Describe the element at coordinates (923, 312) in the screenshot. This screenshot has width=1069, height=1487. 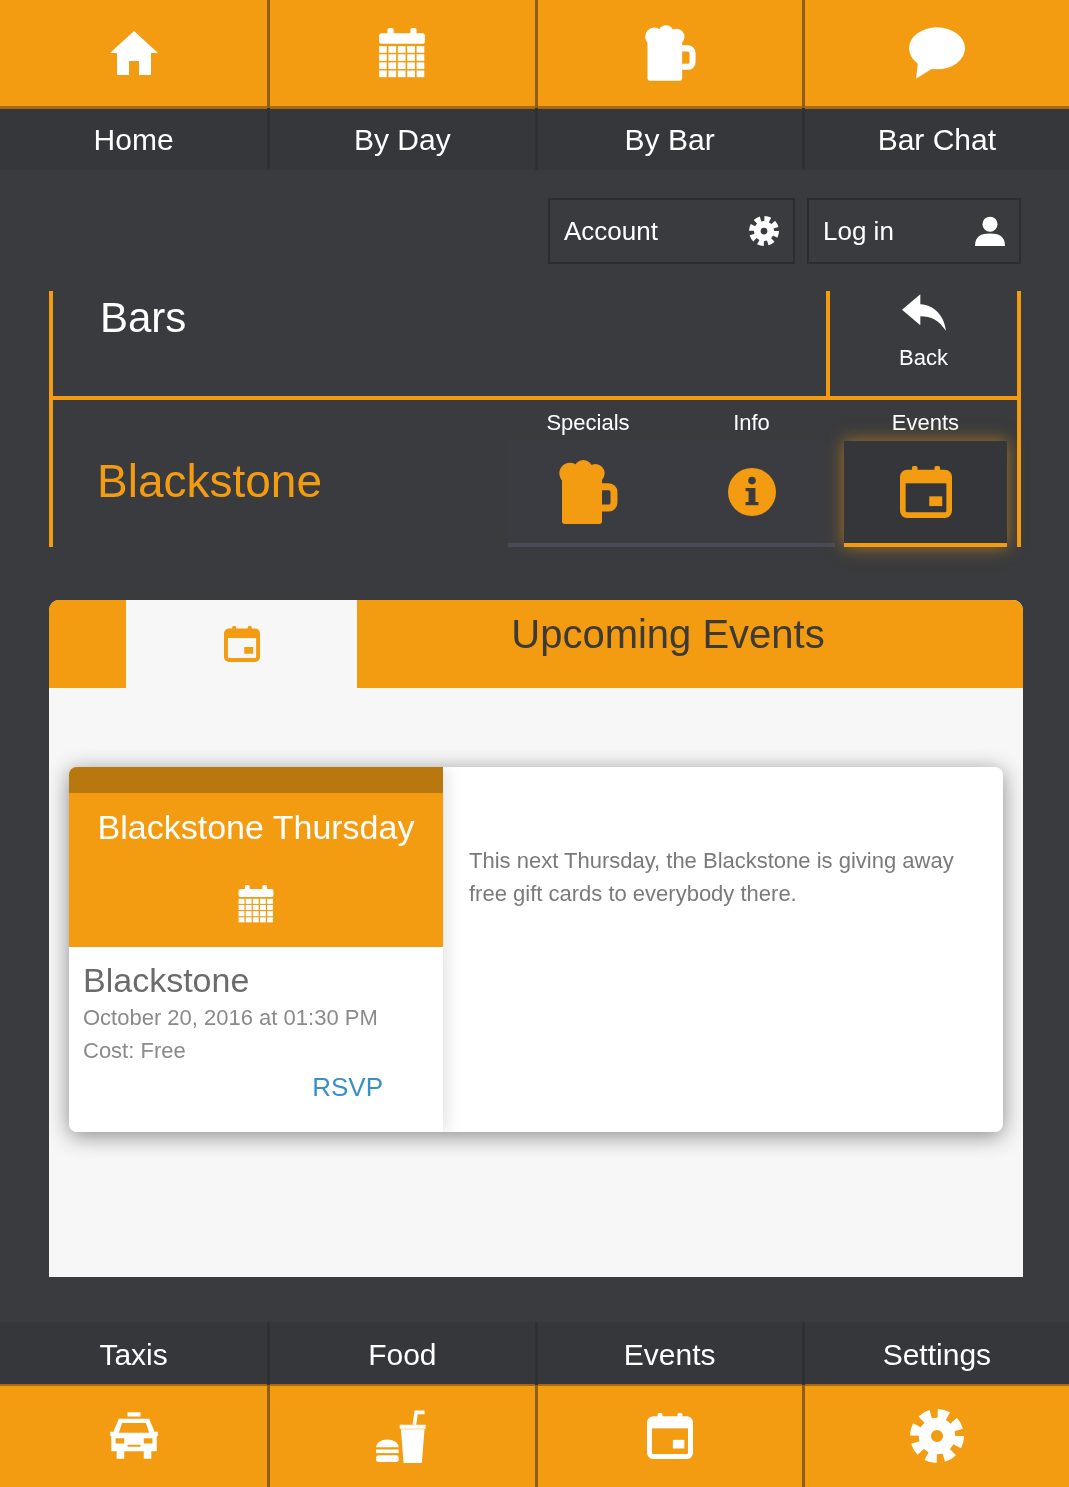
I see `back-arrow-icon` at that location.